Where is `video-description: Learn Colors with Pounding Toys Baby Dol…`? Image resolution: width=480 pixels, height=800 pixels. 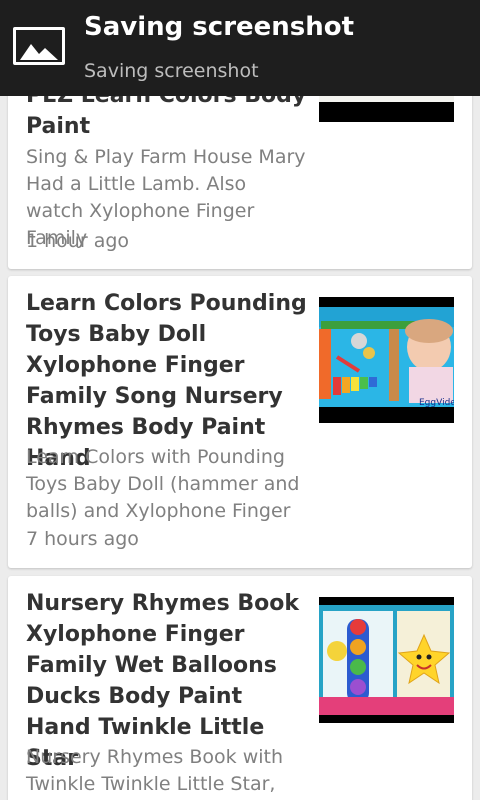 video-description: Learn Colors with Pounding Toys Baby Dol… is located at coordinates (163, 484).